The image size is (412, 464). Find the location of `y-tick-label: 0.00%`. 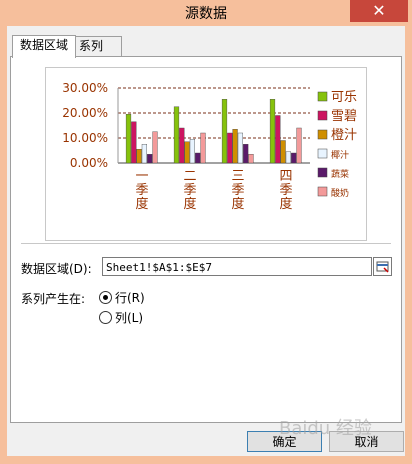

y-tick-label: 0.00% is located at coordinates (89, 163).